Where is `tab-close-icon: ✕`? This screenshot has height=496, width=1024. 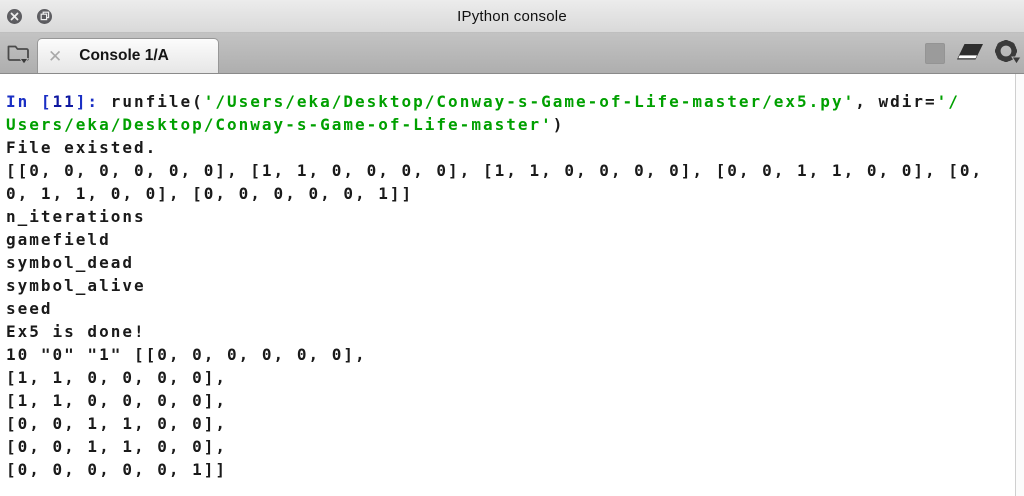 tab-close-icon: ✕ is located at coordinates (55, 56).